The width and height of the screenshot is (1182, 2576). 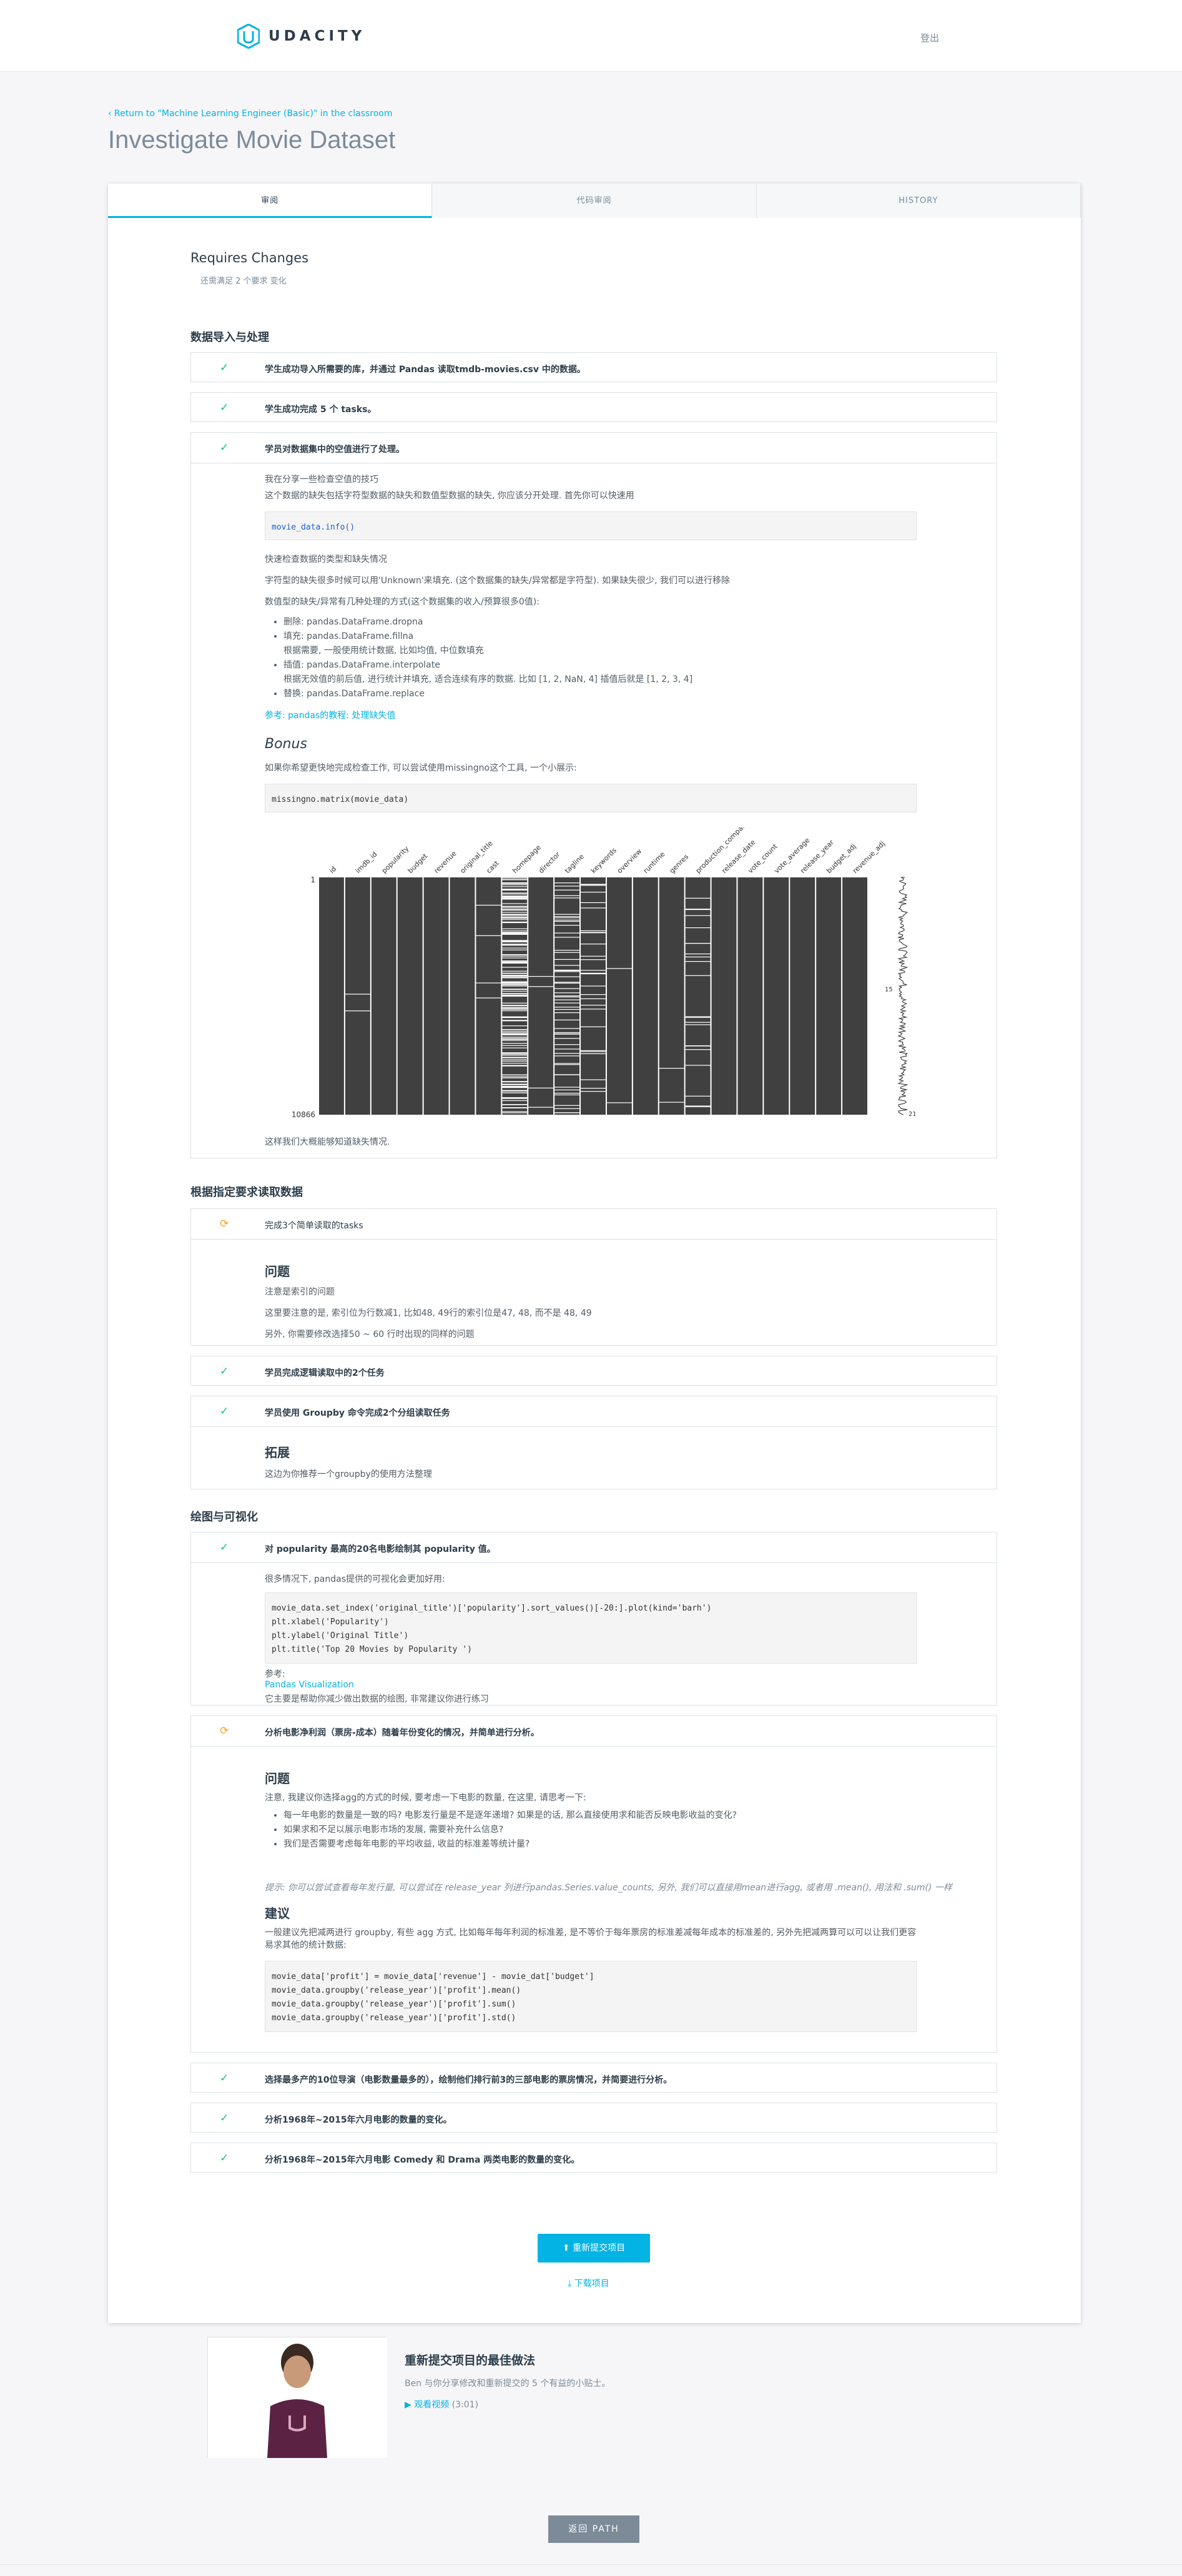 What do you see at coordinates (359, 2120) in the screenshot?
I see `rubric-label: 分析1968年~2015年六月电影的数量的变化。` at bounding box center [359, 2120].